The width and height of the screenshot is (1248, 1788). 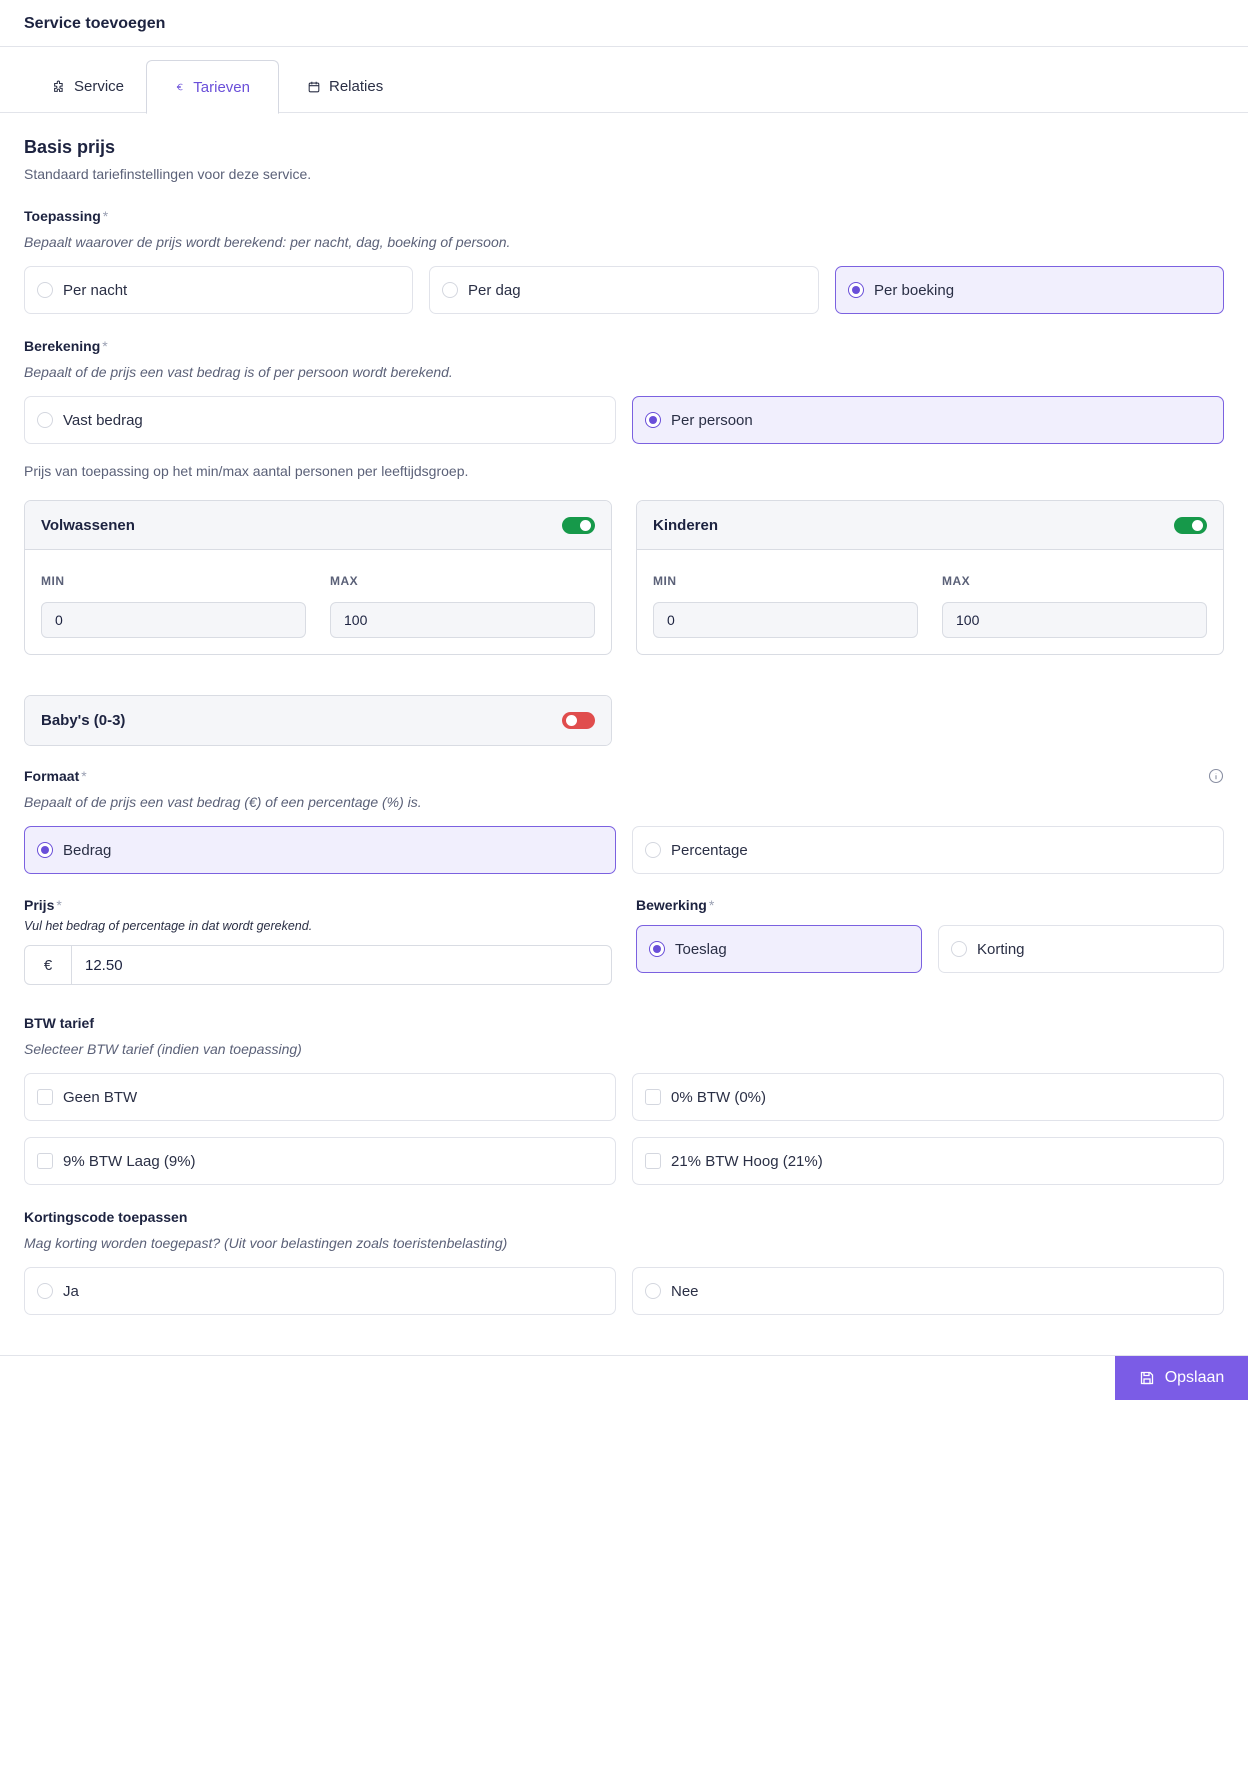 What do you see at coordinates (675, 905) in the screenshot?
I see `bewerking-label: Bewerking *` at bounding box center [675, 905].